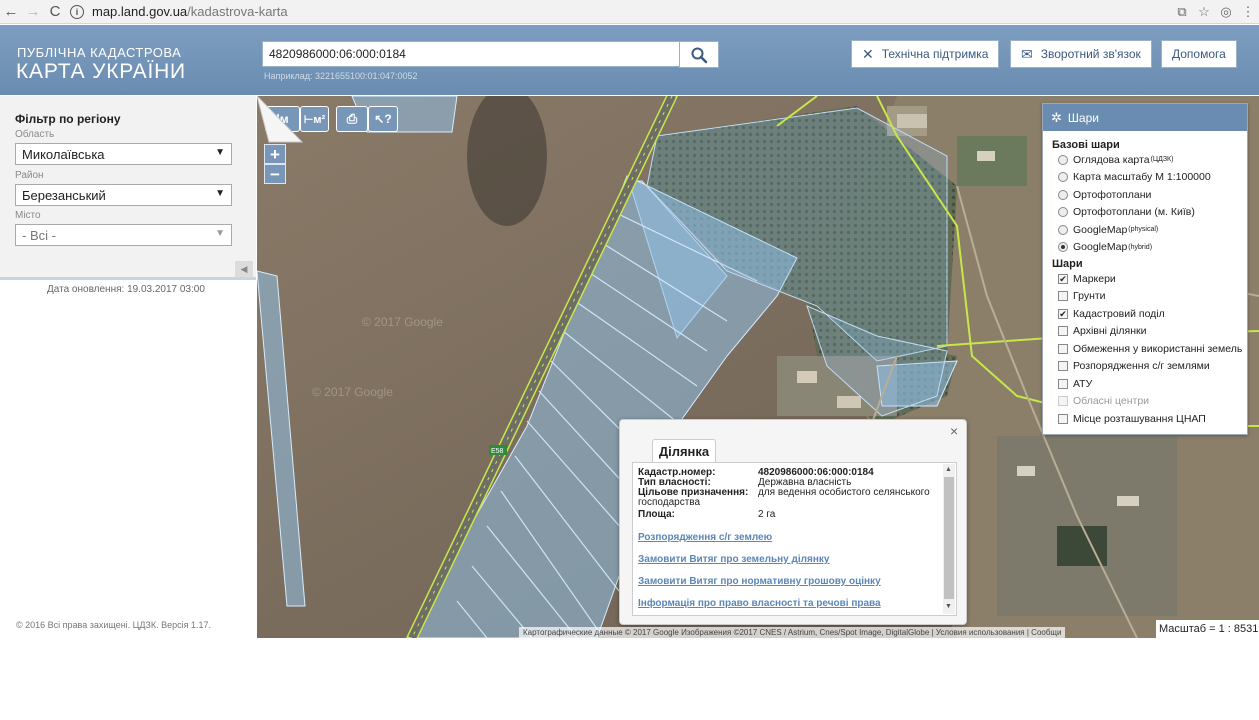 The image size is (1259, 720). I want to click on reload-icon: C, so click(55, 12).